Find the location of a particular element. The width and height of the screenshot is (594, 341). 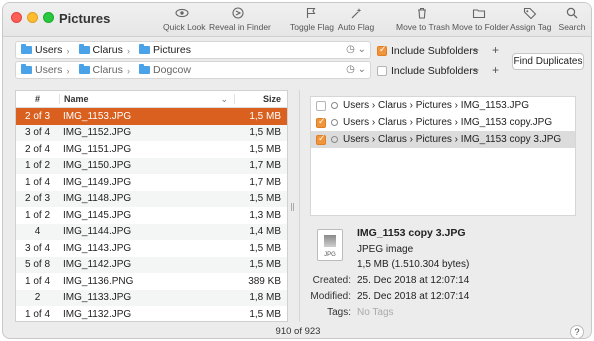

table-row: 5 of 8 IMG_1142.JPG 1,5 MB is located at coordinates (151, 264).